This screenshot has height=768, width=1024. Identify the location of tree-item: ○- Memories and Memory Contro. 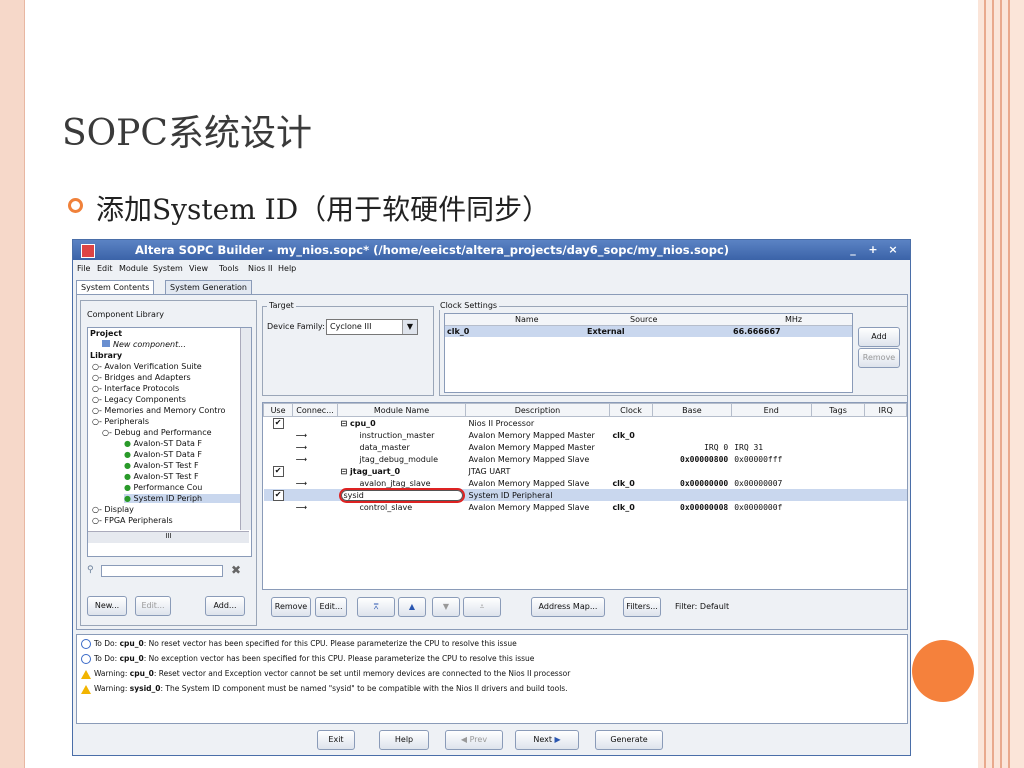
(169, 410).